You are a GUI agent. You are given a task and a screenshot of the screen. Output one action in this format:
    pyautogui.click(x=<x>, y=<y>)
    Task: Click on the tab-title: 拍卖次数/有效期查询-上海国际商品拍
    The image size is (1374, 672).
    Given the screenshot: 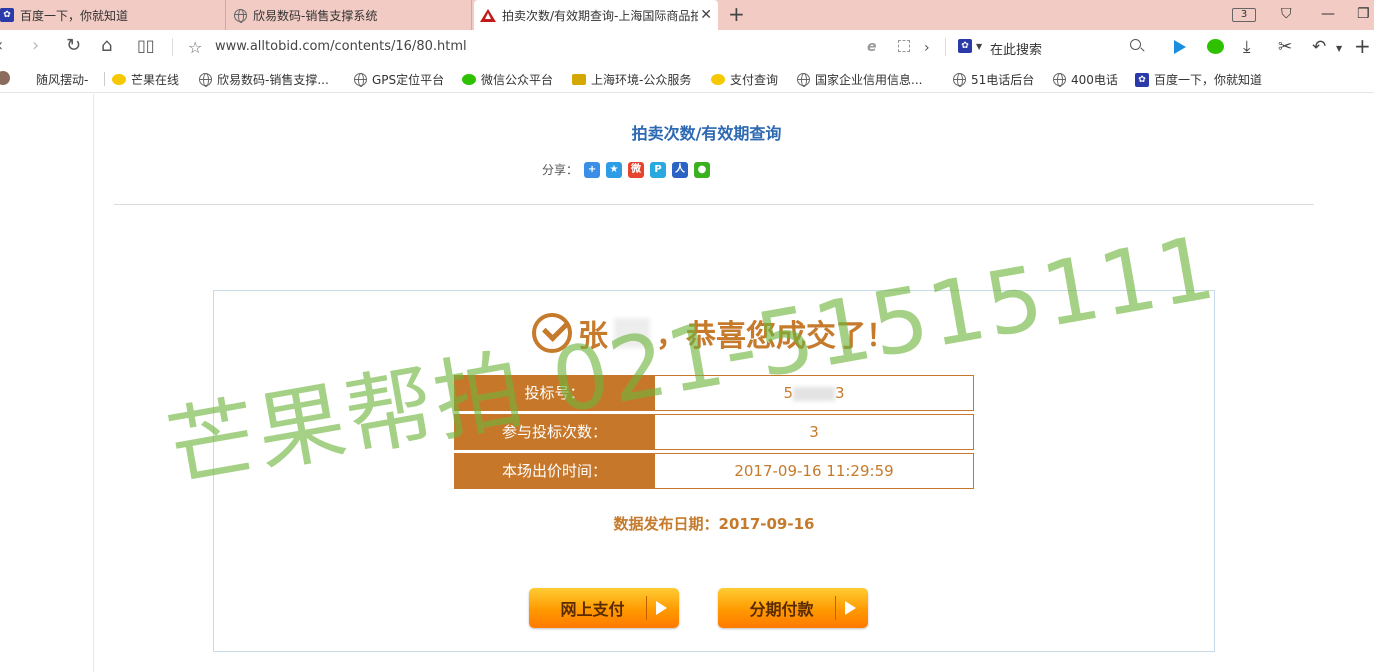 What is the action you would take?
    pyautogui.click(x=600, y=15)
    